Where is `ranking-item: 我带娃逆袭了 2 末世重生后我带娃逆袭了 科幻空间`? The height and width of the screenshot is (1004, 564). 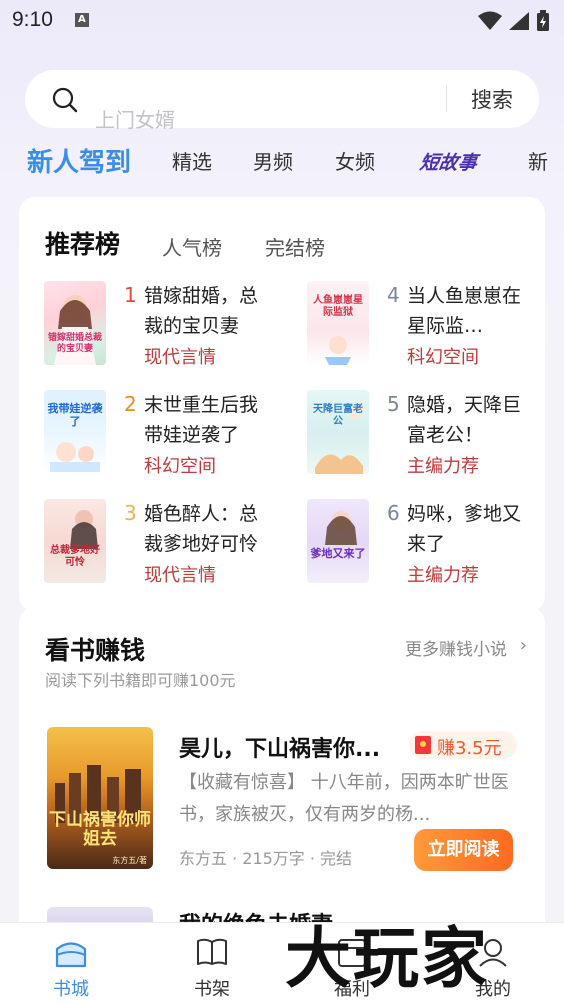
ranking-item: 我带娃逆袭了 2 末世重生后我带娃逆袭了 科幻空间 is located at coordinates (164, 436).